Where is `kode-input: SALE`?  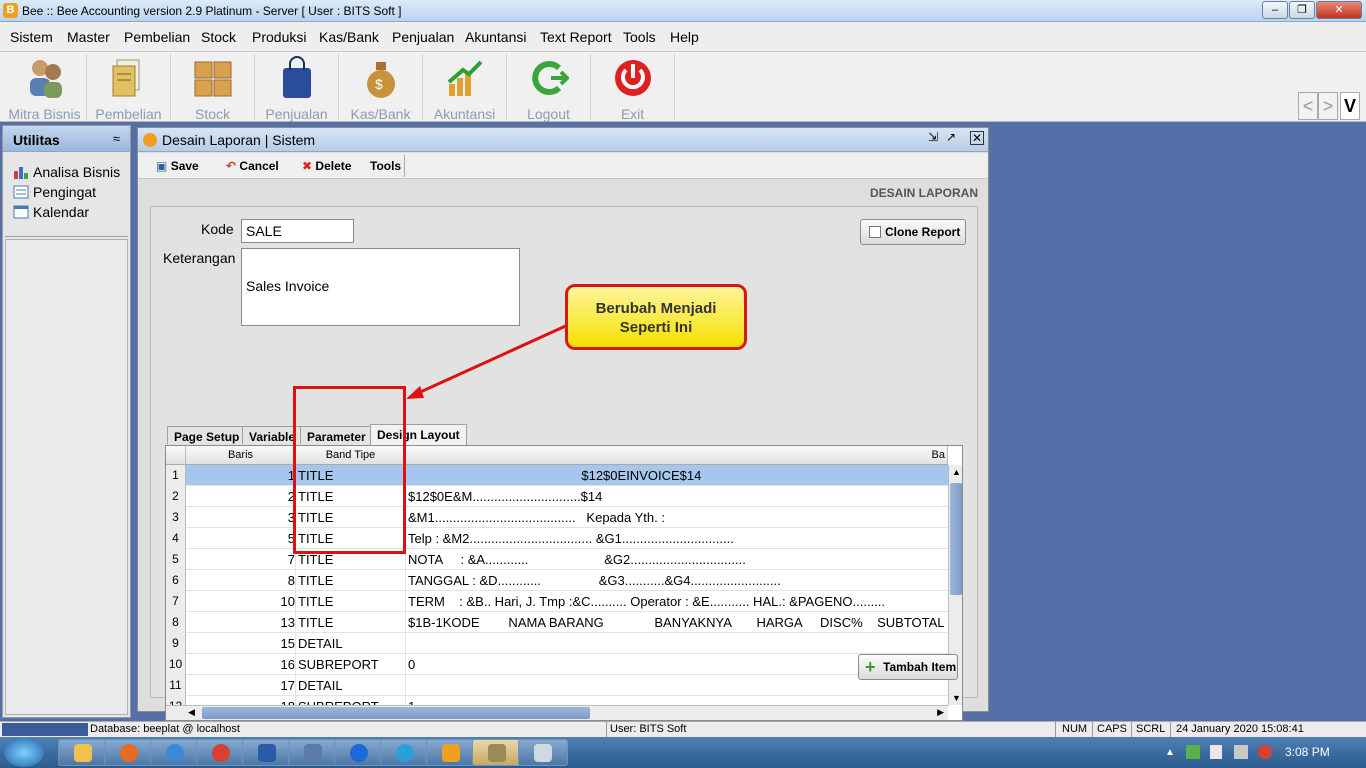 kode-input: SALE is located at coordinates (297, 231).